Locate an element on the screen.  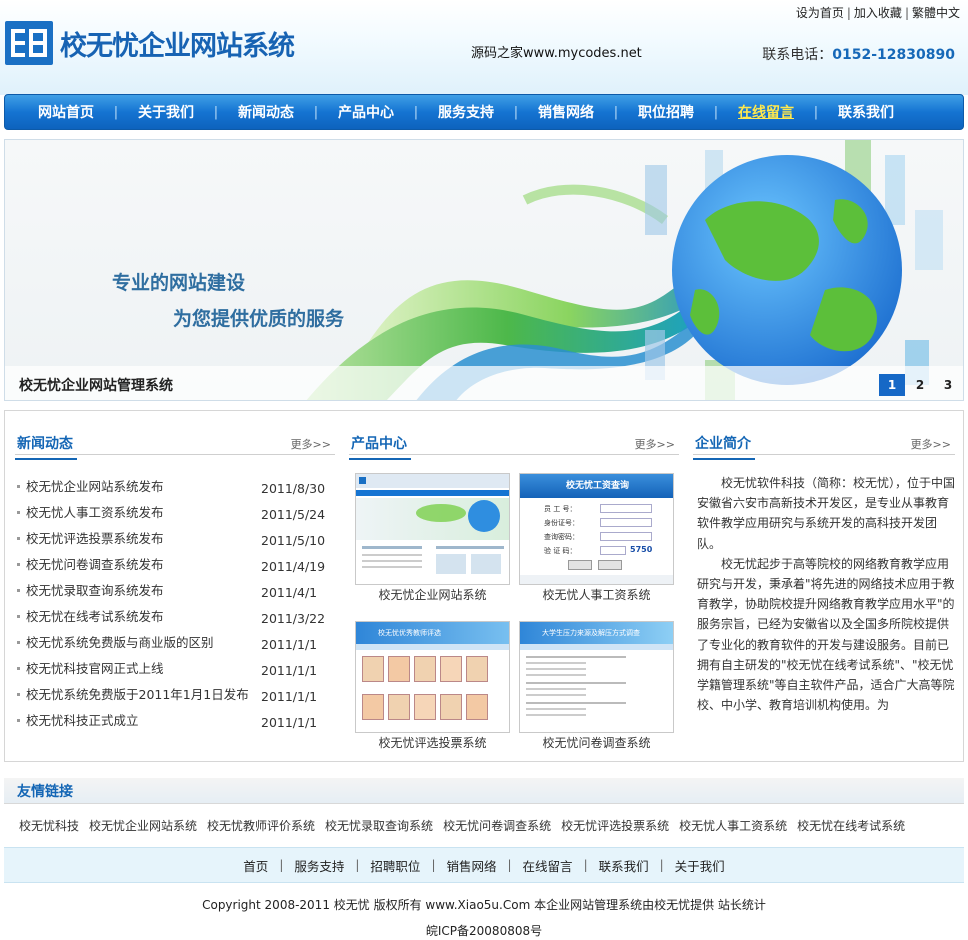
friend-link: 校无忧人事工资系统 is located at coordinates (738, 826).